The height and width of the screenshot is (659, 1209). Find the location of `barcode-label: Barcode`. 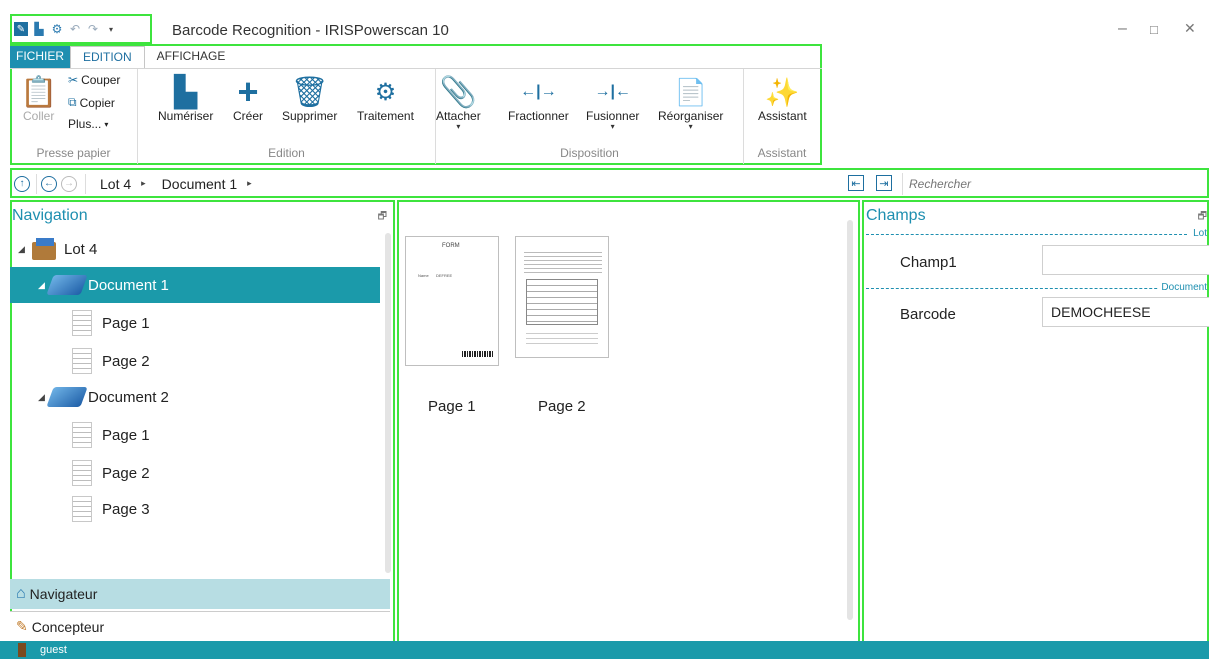

barcode-label: Barcode is located at coordinates (928, 314).